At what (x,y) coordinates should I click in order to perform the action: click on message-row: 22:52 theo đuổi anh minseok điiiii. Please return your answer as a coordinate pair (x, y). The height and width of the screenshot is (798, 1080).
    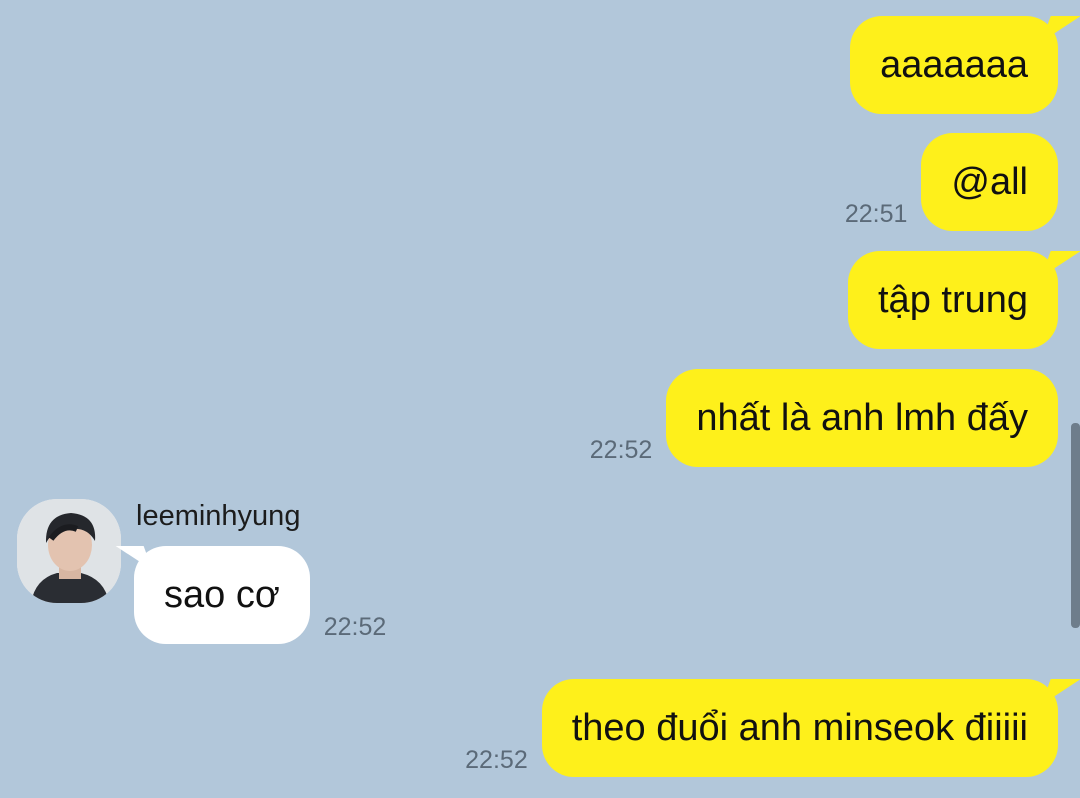
    Looking at the image, I should click on (761, 728).